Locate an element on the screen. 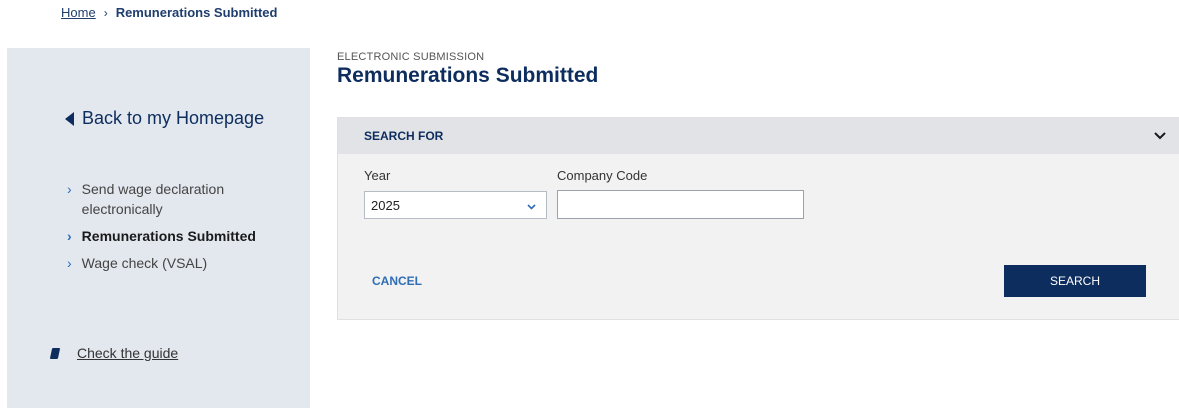  triangle-left-icon is located at coordinates (69, 118).